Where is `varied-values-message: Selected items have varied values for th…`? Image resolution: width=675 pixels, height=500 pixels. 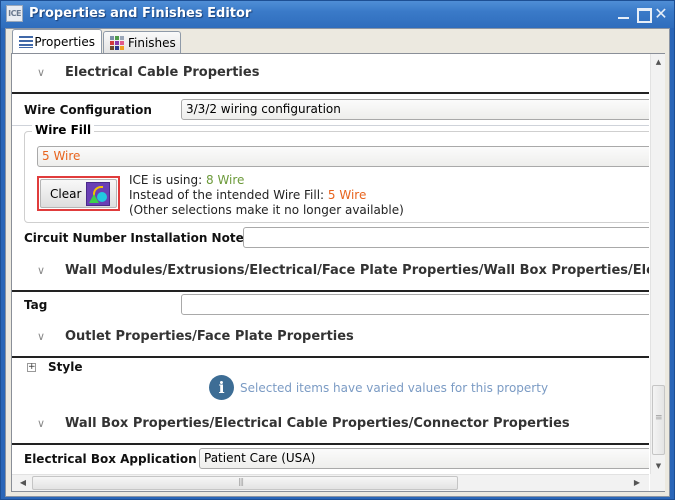 varied-values-message: Selected items have varied values for th… is located at coordinates (394, 388).